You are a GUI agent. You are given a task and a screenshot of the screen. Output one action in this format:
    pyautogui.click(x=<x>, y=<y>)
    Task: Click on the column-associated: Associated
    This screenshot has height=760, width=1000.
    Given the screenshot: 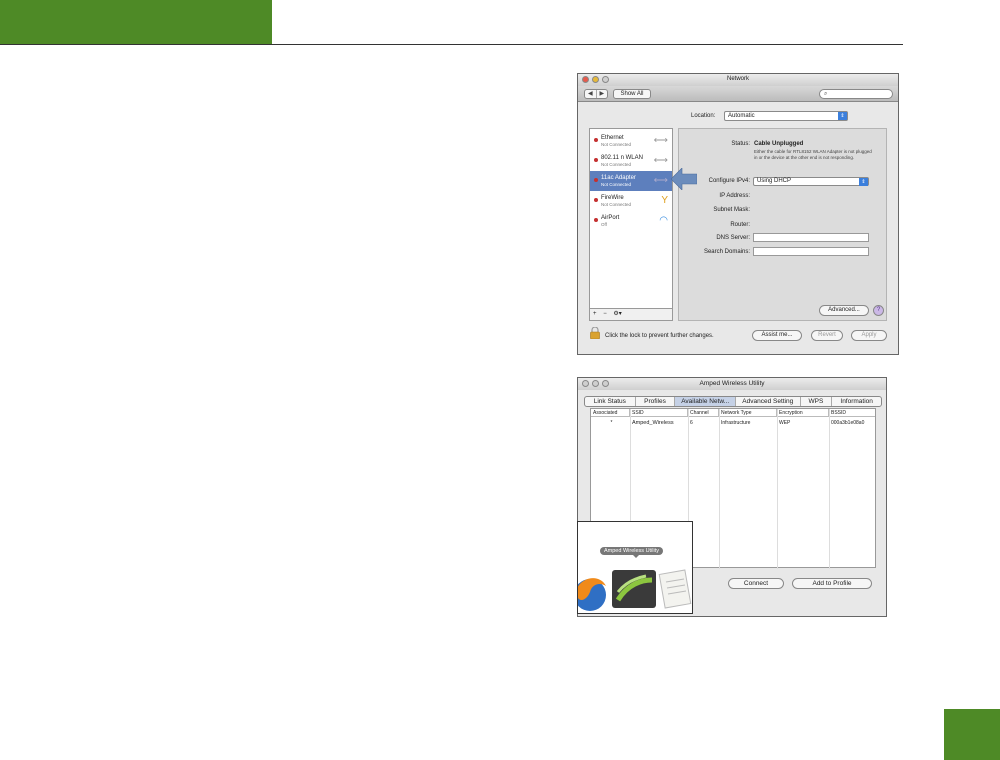 What is the action you would take?
    pyautogui.click(x=610, y=413)
    